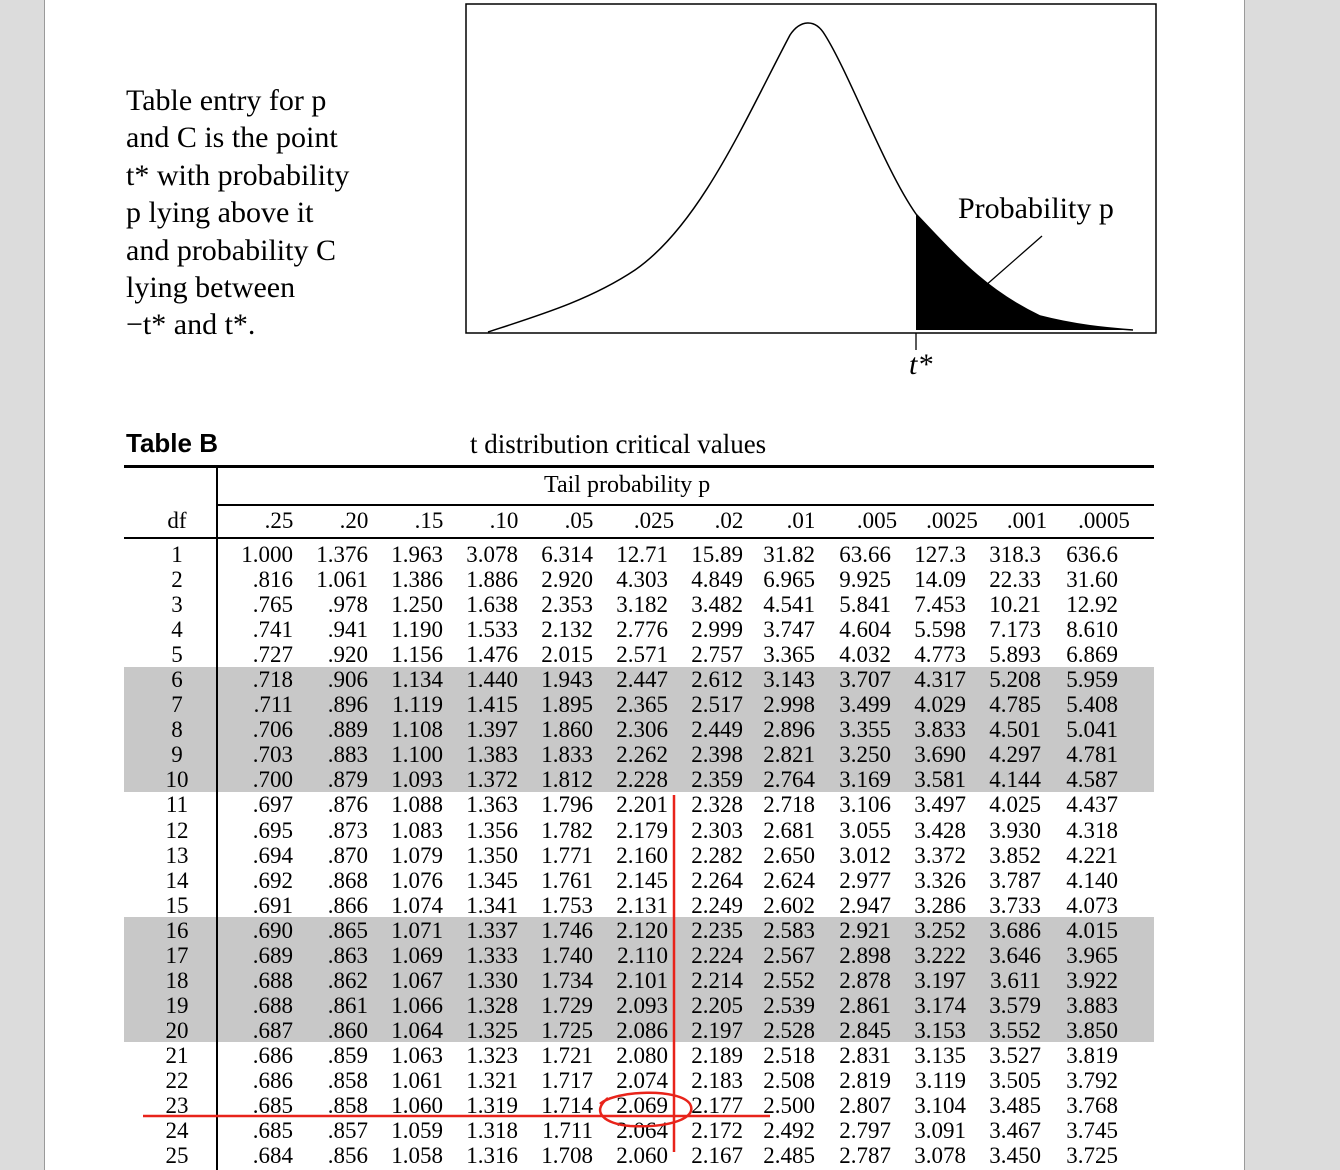  I want to click on table-cell: 4.317, so click(940, 680).